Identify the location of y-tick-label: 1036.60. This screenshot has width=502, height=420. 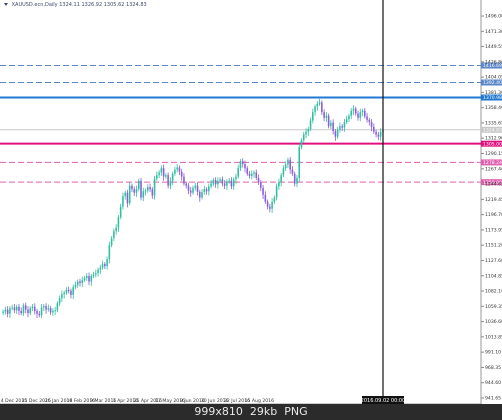
(493, 322).